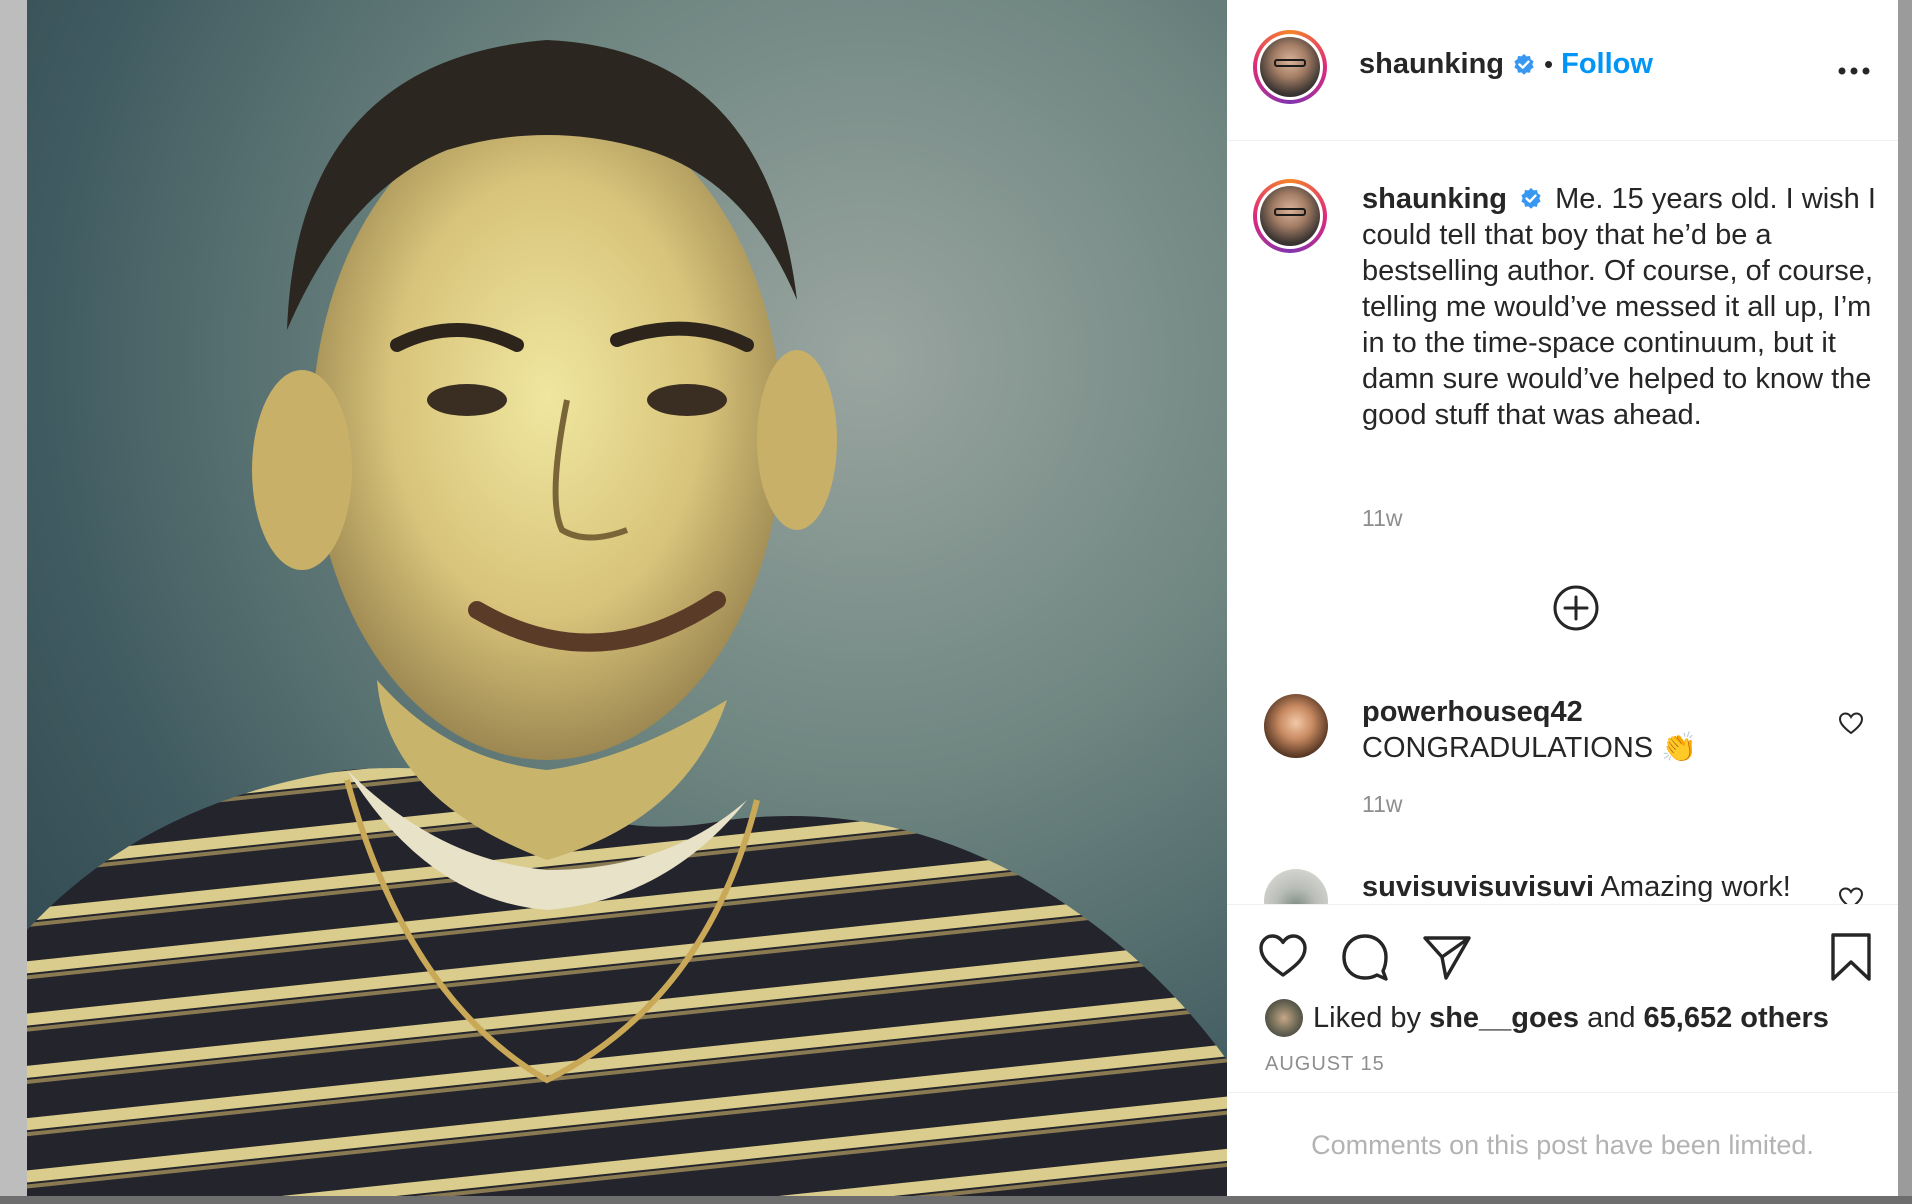 The height and width of the screenshot is (1204, 1912). Describe the element at coordinates (1382, 804) in the screenshot. I see `comment-timestamp: 11w` at that location.